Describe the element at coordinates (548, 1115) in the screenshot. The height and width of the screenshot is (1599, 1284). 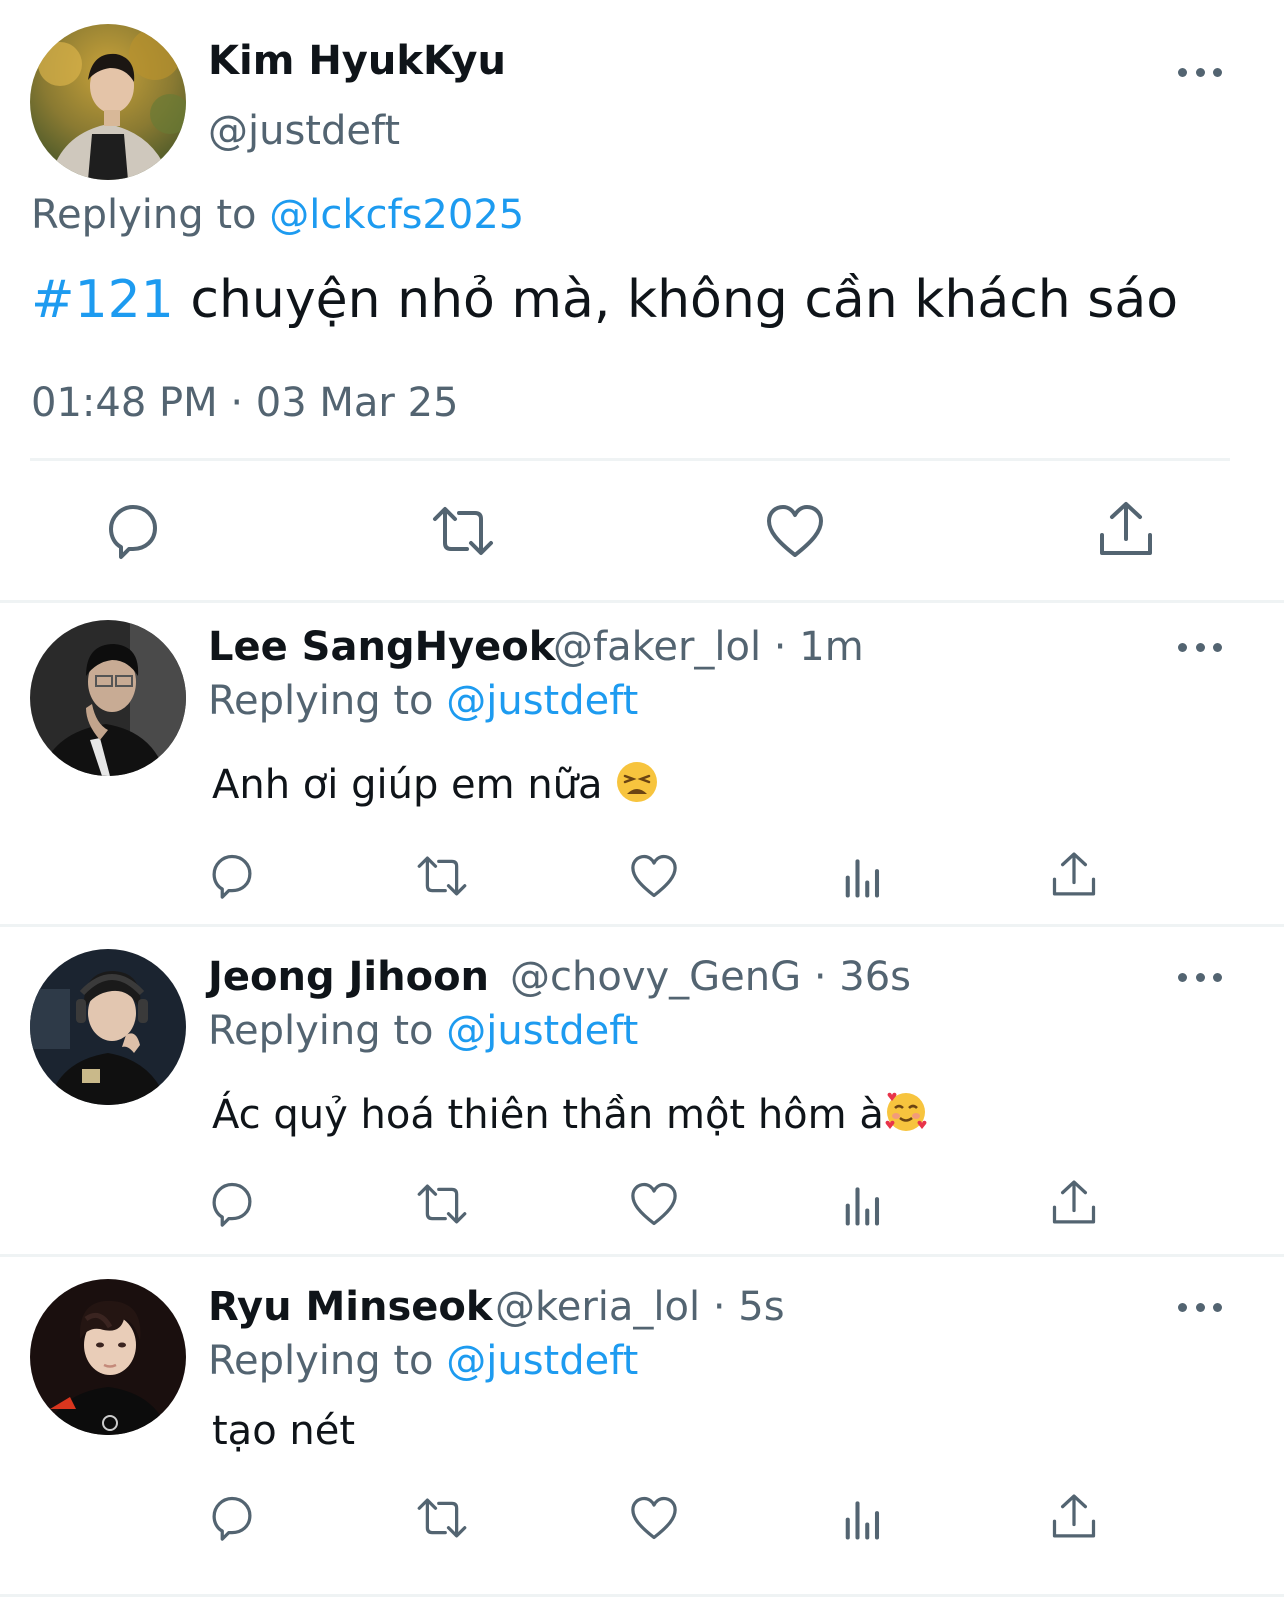
I see `reply-body: Ác quỷ hoá thiên thần một hôm à` at that location.